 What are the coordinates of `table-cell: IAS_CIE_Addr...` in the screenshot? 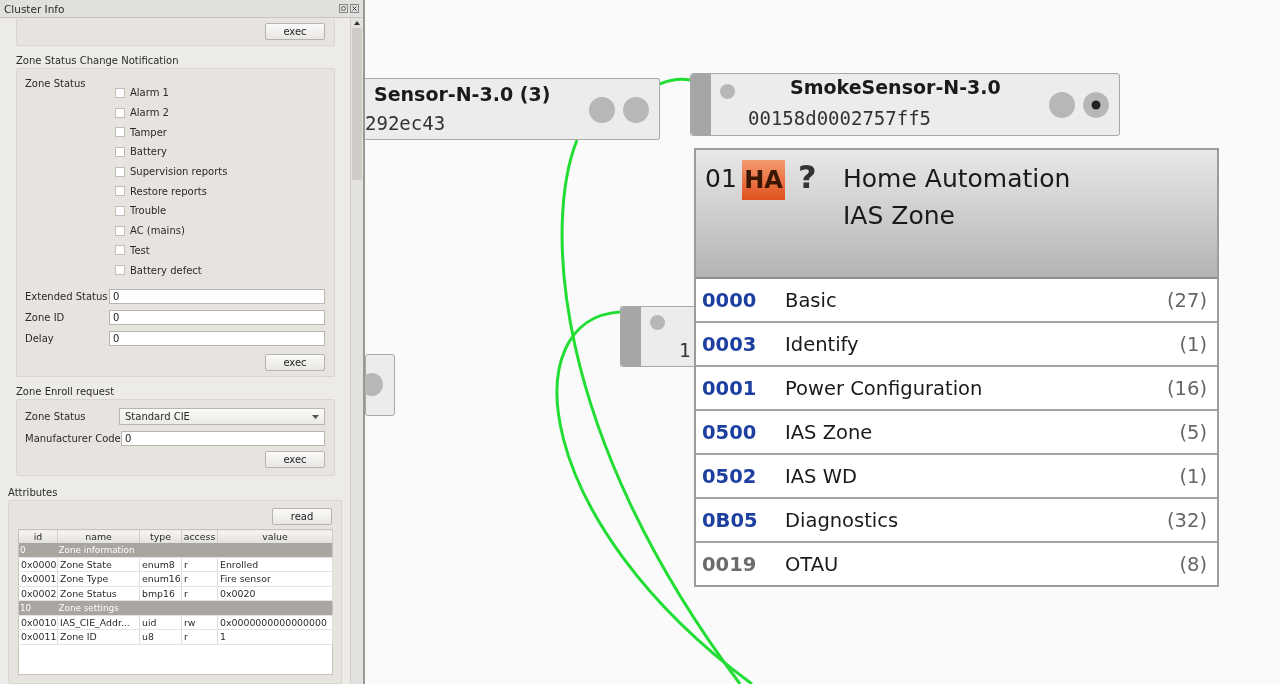 It's located at (98, 622).